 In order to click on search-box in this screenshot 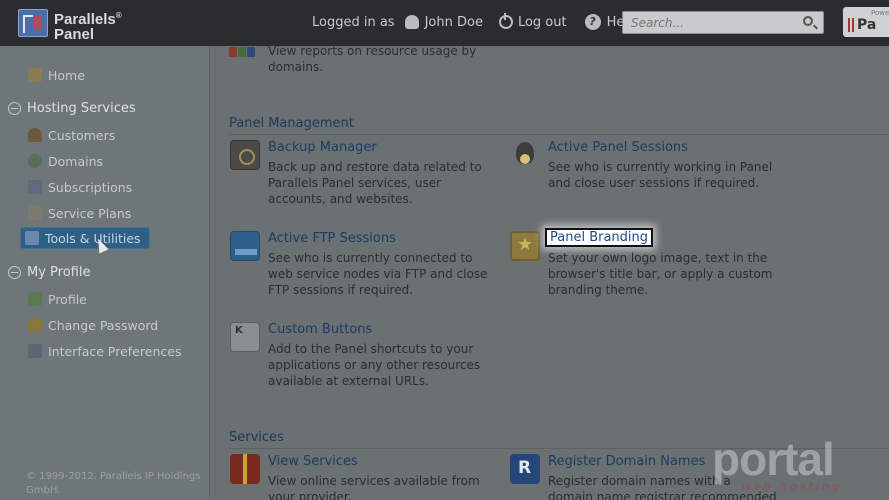, I will do `click(723, 22)`.